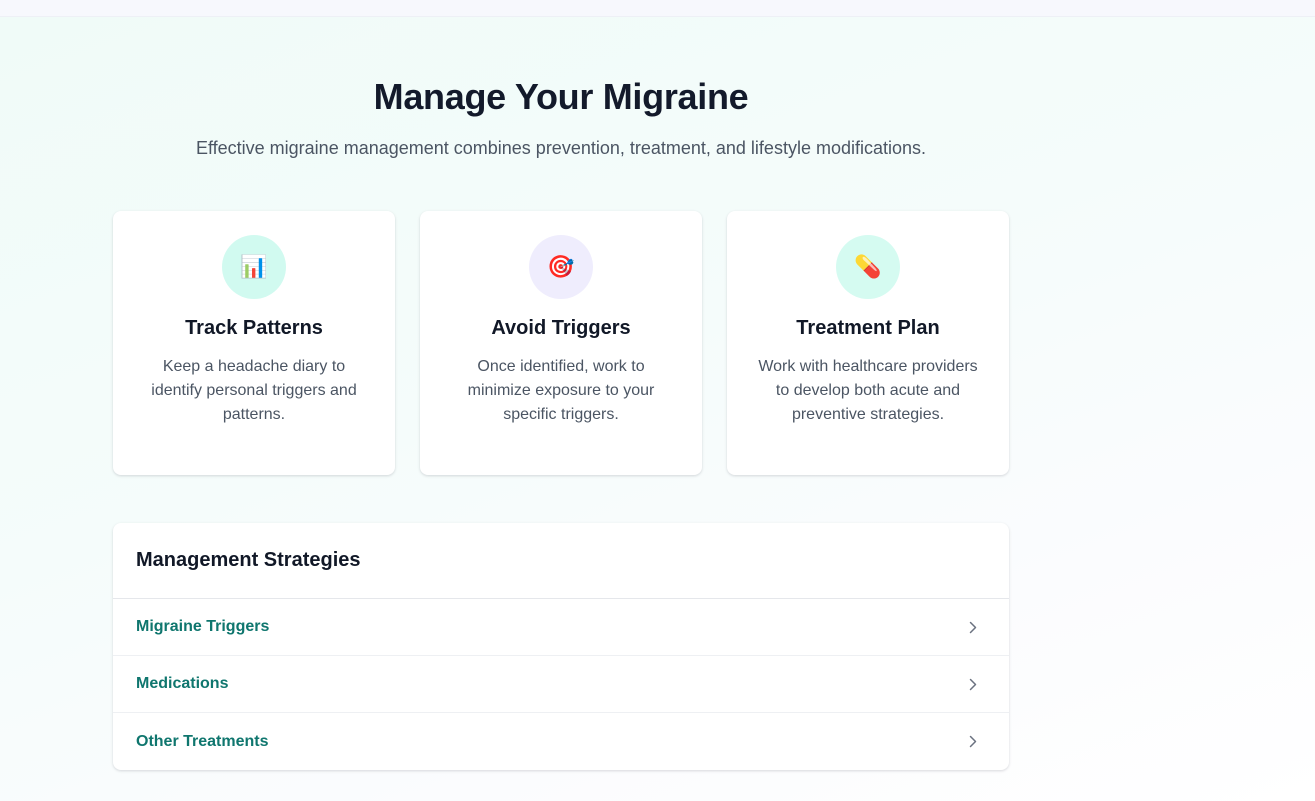 The width and height of the screenshot is (1315, 801). I want to click on card-title: Track Patterns, so click(254, 328).